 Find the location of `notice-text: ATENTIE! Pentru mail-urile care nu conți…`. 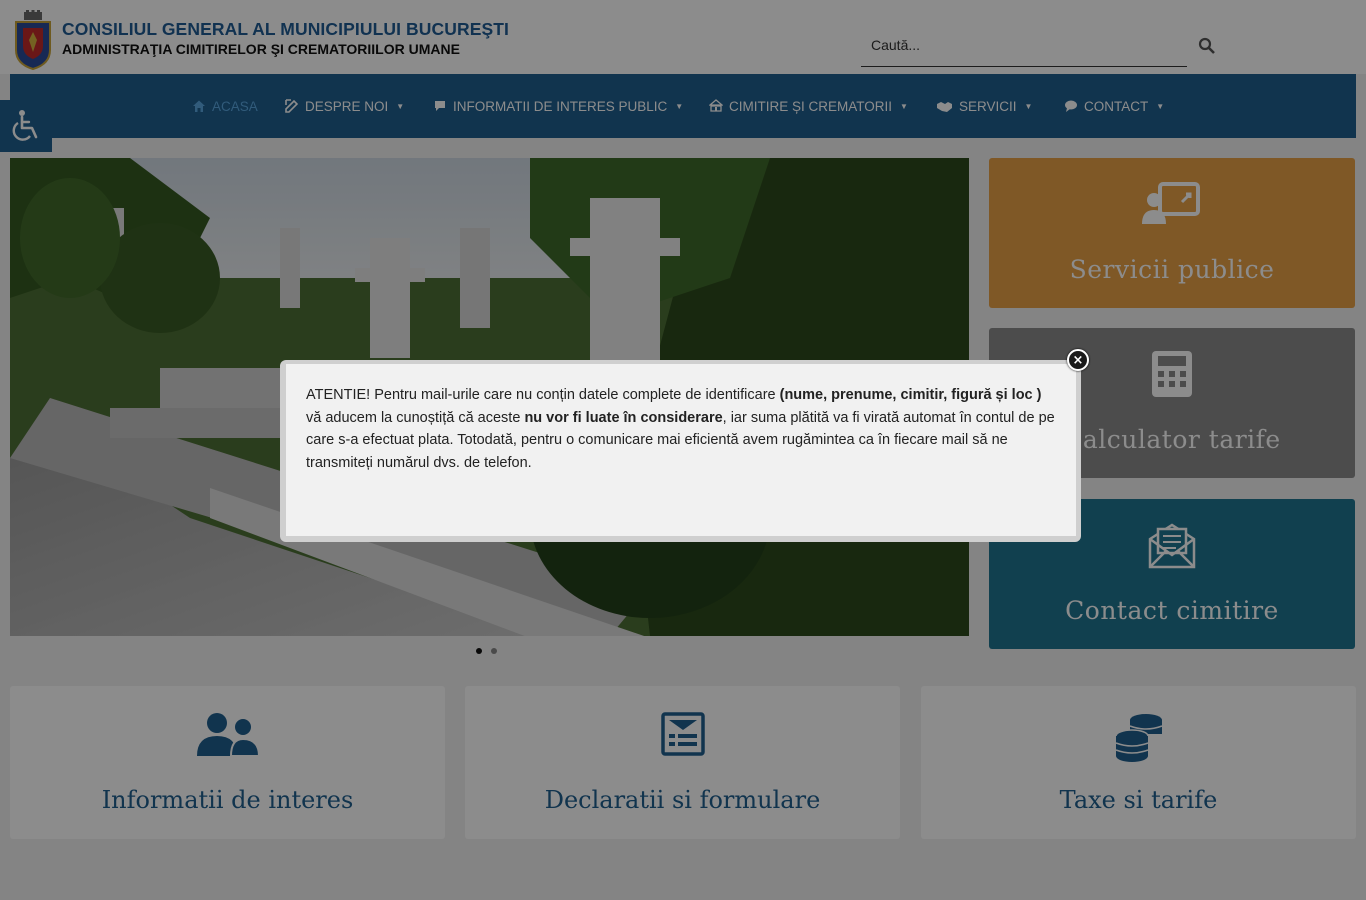

notice-text: ATENTIE! Pentru mail-urile care nu conți… is located at coordinates (680, 429).